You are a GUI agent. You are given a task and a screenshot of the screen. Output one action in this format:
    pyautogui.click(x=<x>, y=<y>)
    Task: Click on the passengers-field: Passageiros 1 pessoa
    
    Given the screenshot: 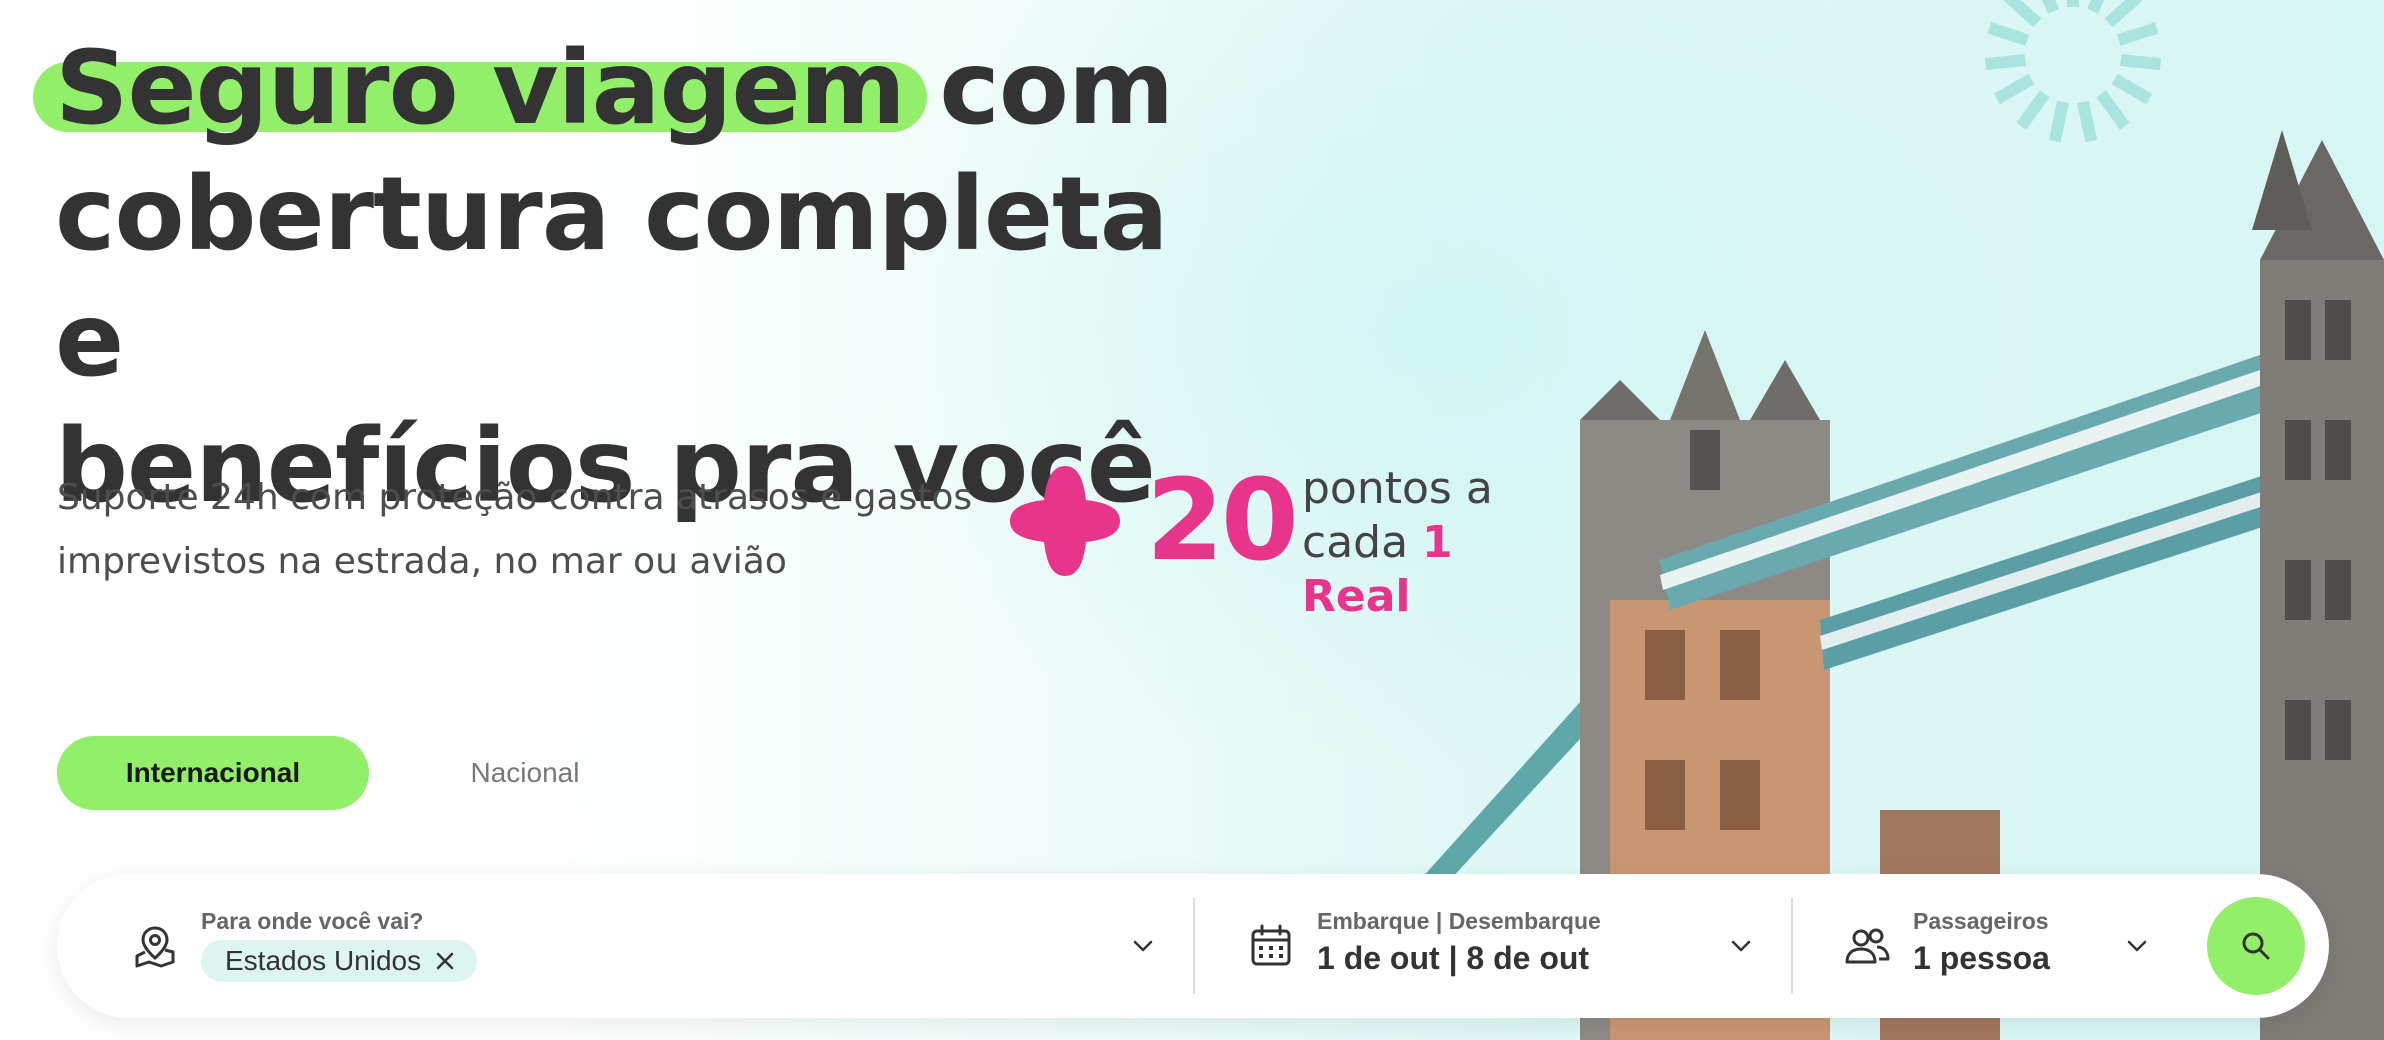 What is the action you would take?
    pyautogui.click(x=1993, y=946)
    